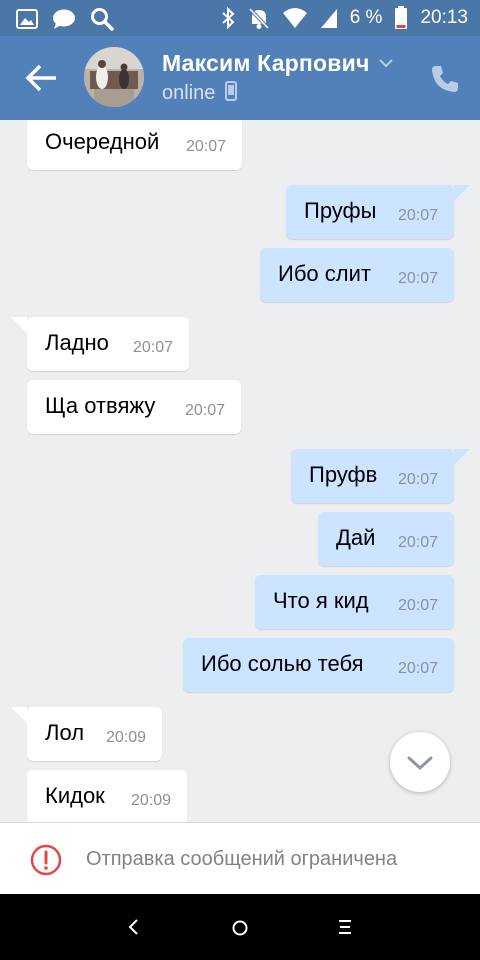  Describe the element at coordinates (77, 342) in the screenshot. I see `message-text: Ладно` at that location.